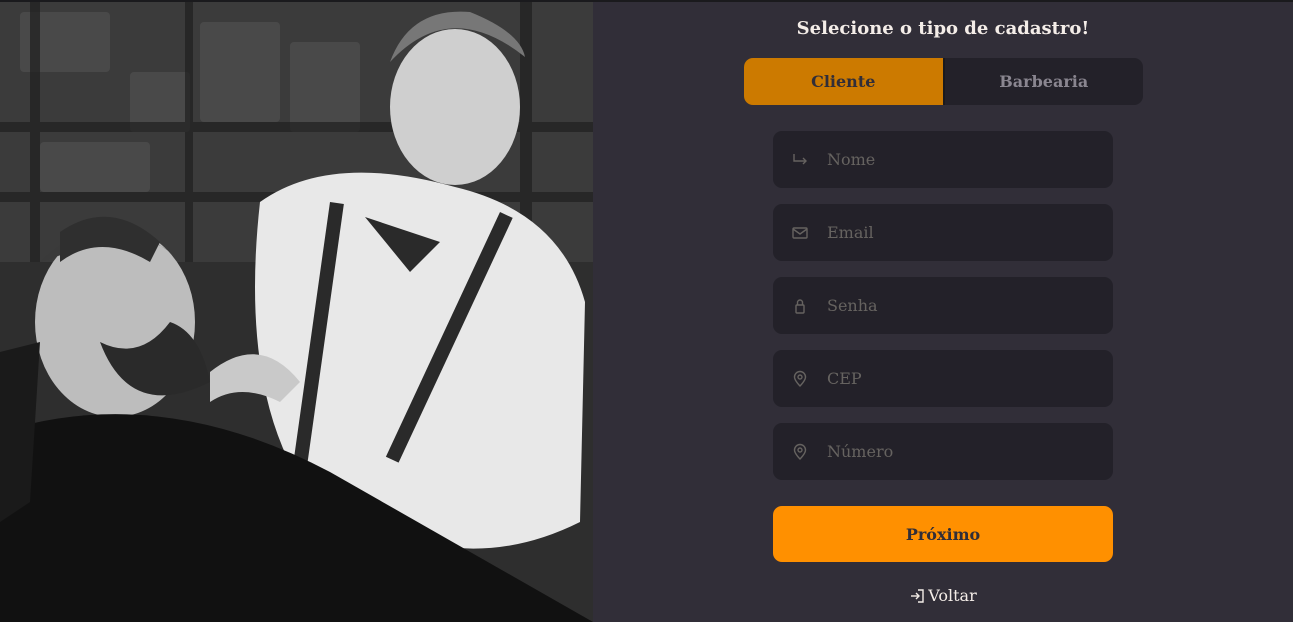  I want to click on number-field, so click(943, 451).